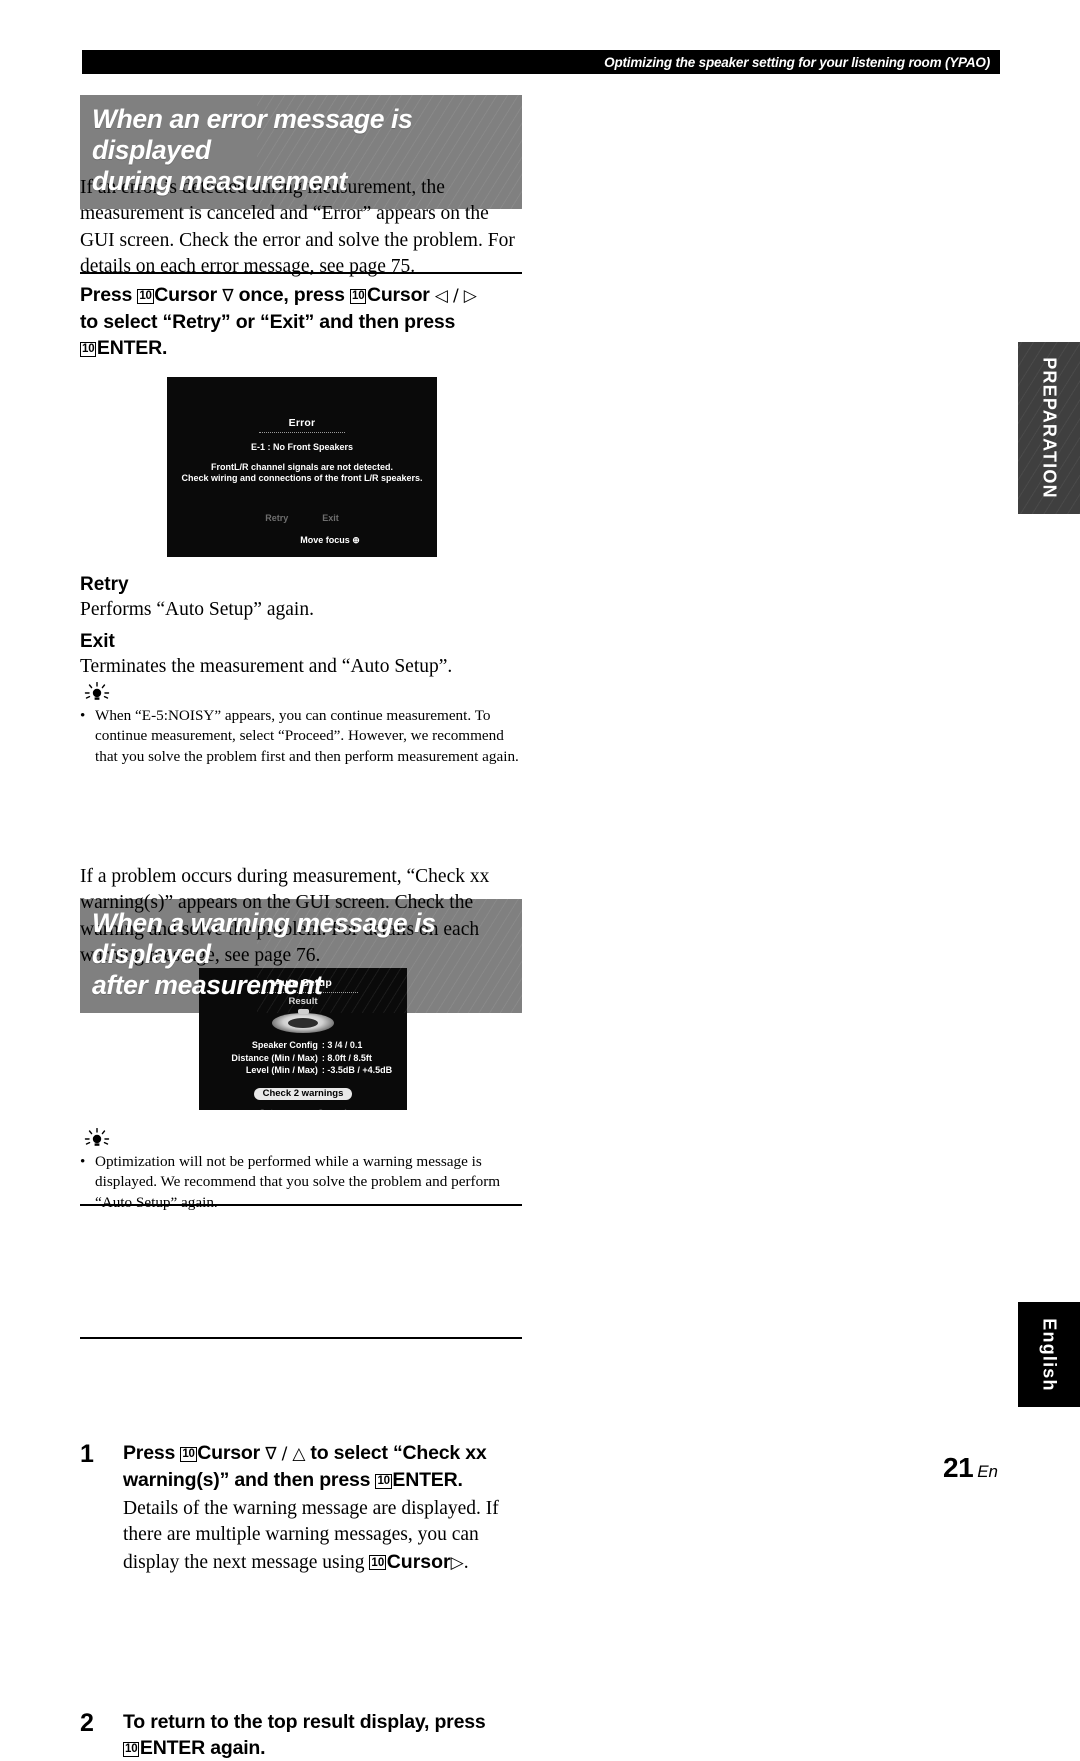 The image size is (1080, 1761). Describe the element at coordinates (302, 432) in the screenshot. I see `gui-title-underline` at that location.